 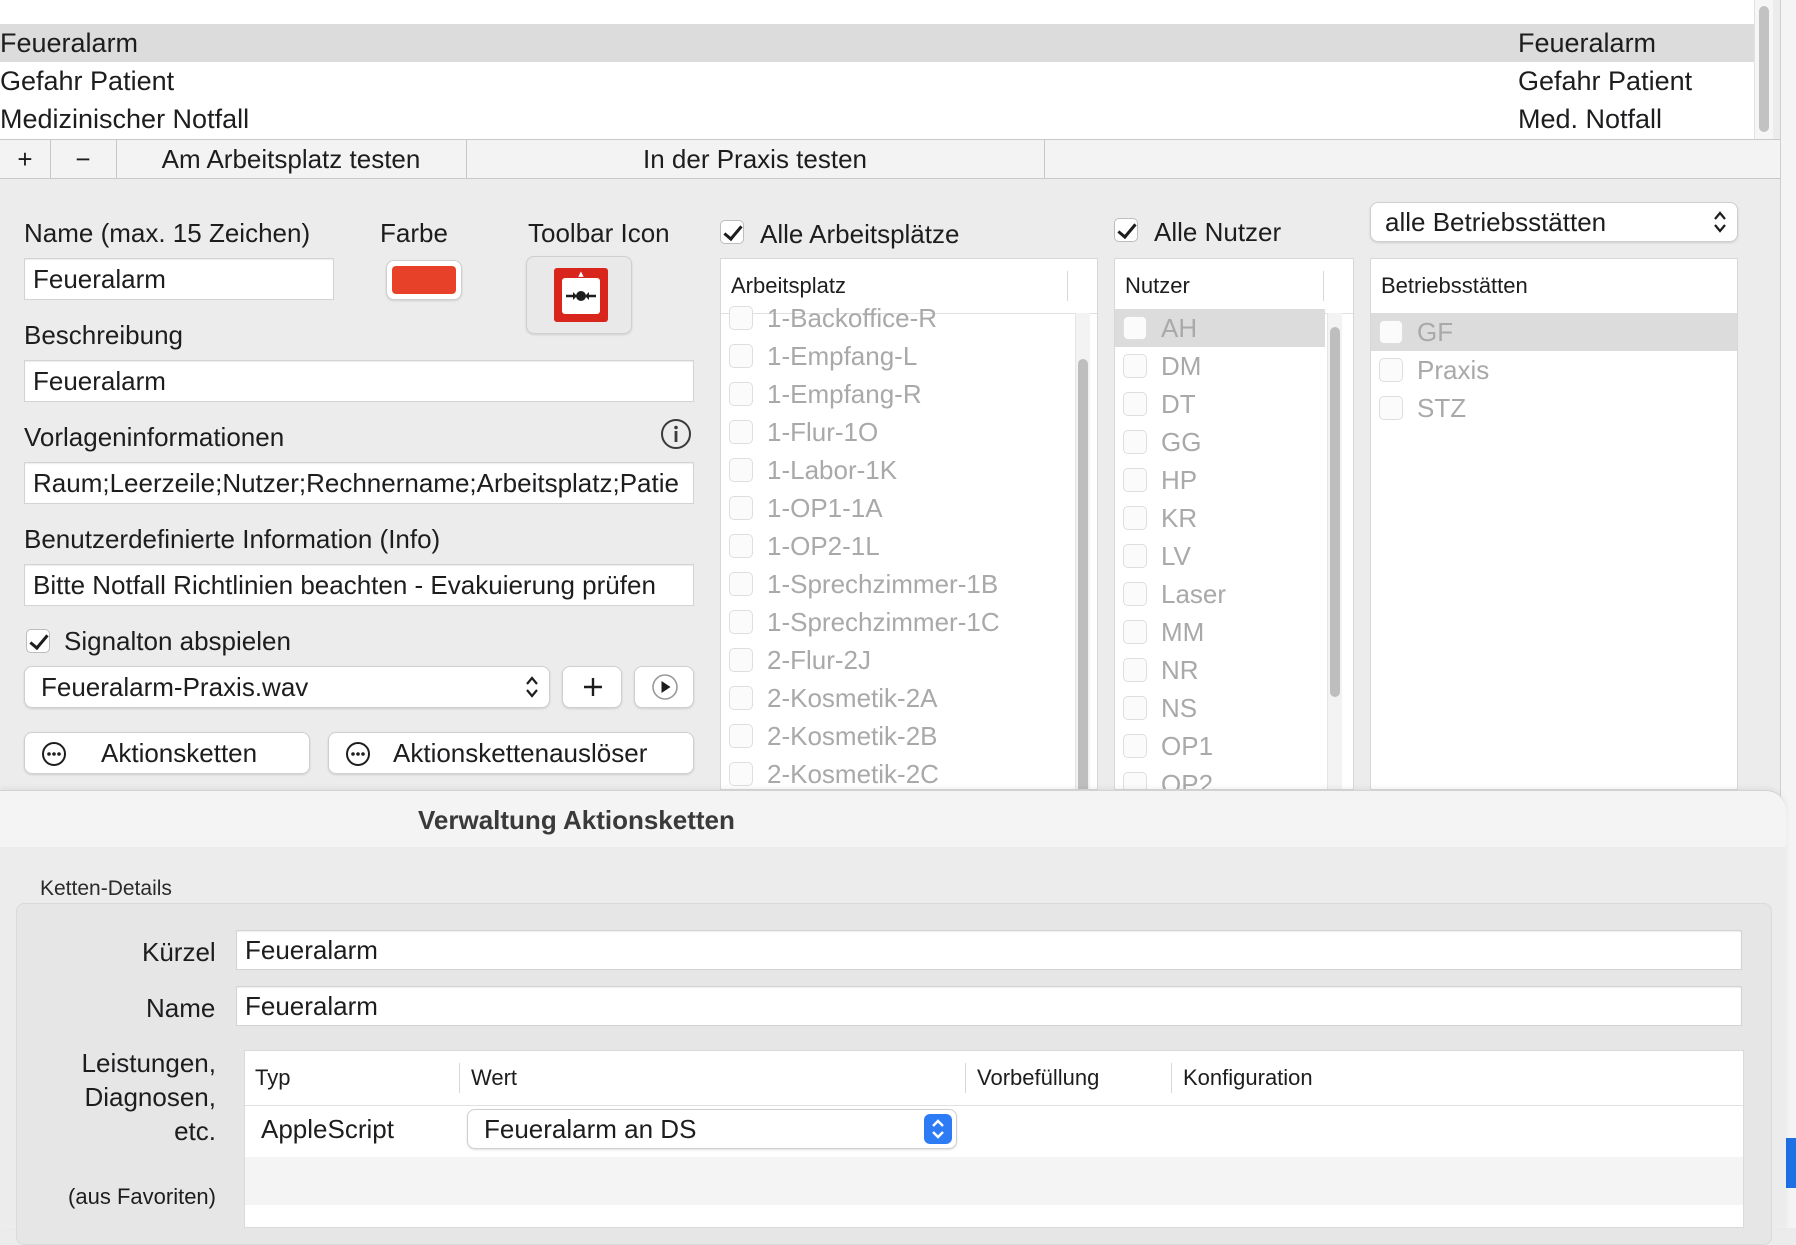 I want to click on sound-file-select: Feueralarm-Praxis.wav, so click(x=287, y=687).